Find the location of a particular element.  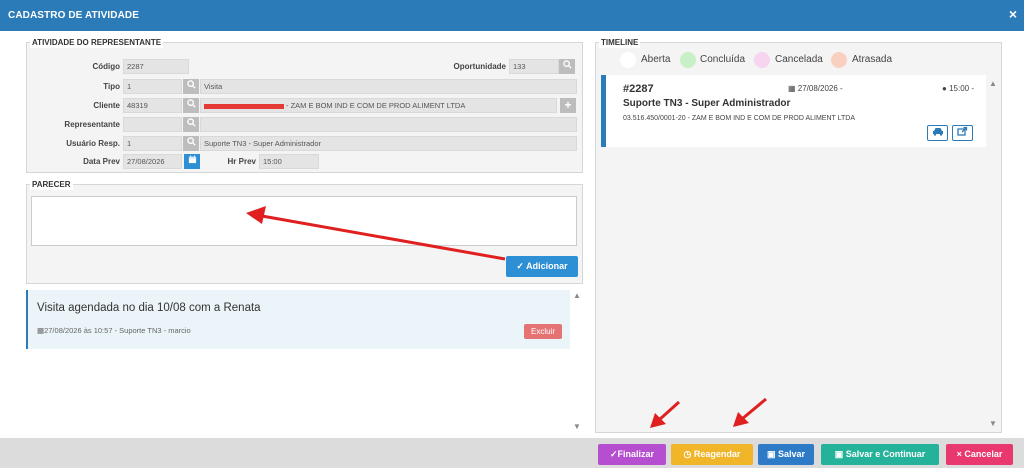

window-header: CADASTRO DE ATIVIDADE × is located at coordinates (512, 15).